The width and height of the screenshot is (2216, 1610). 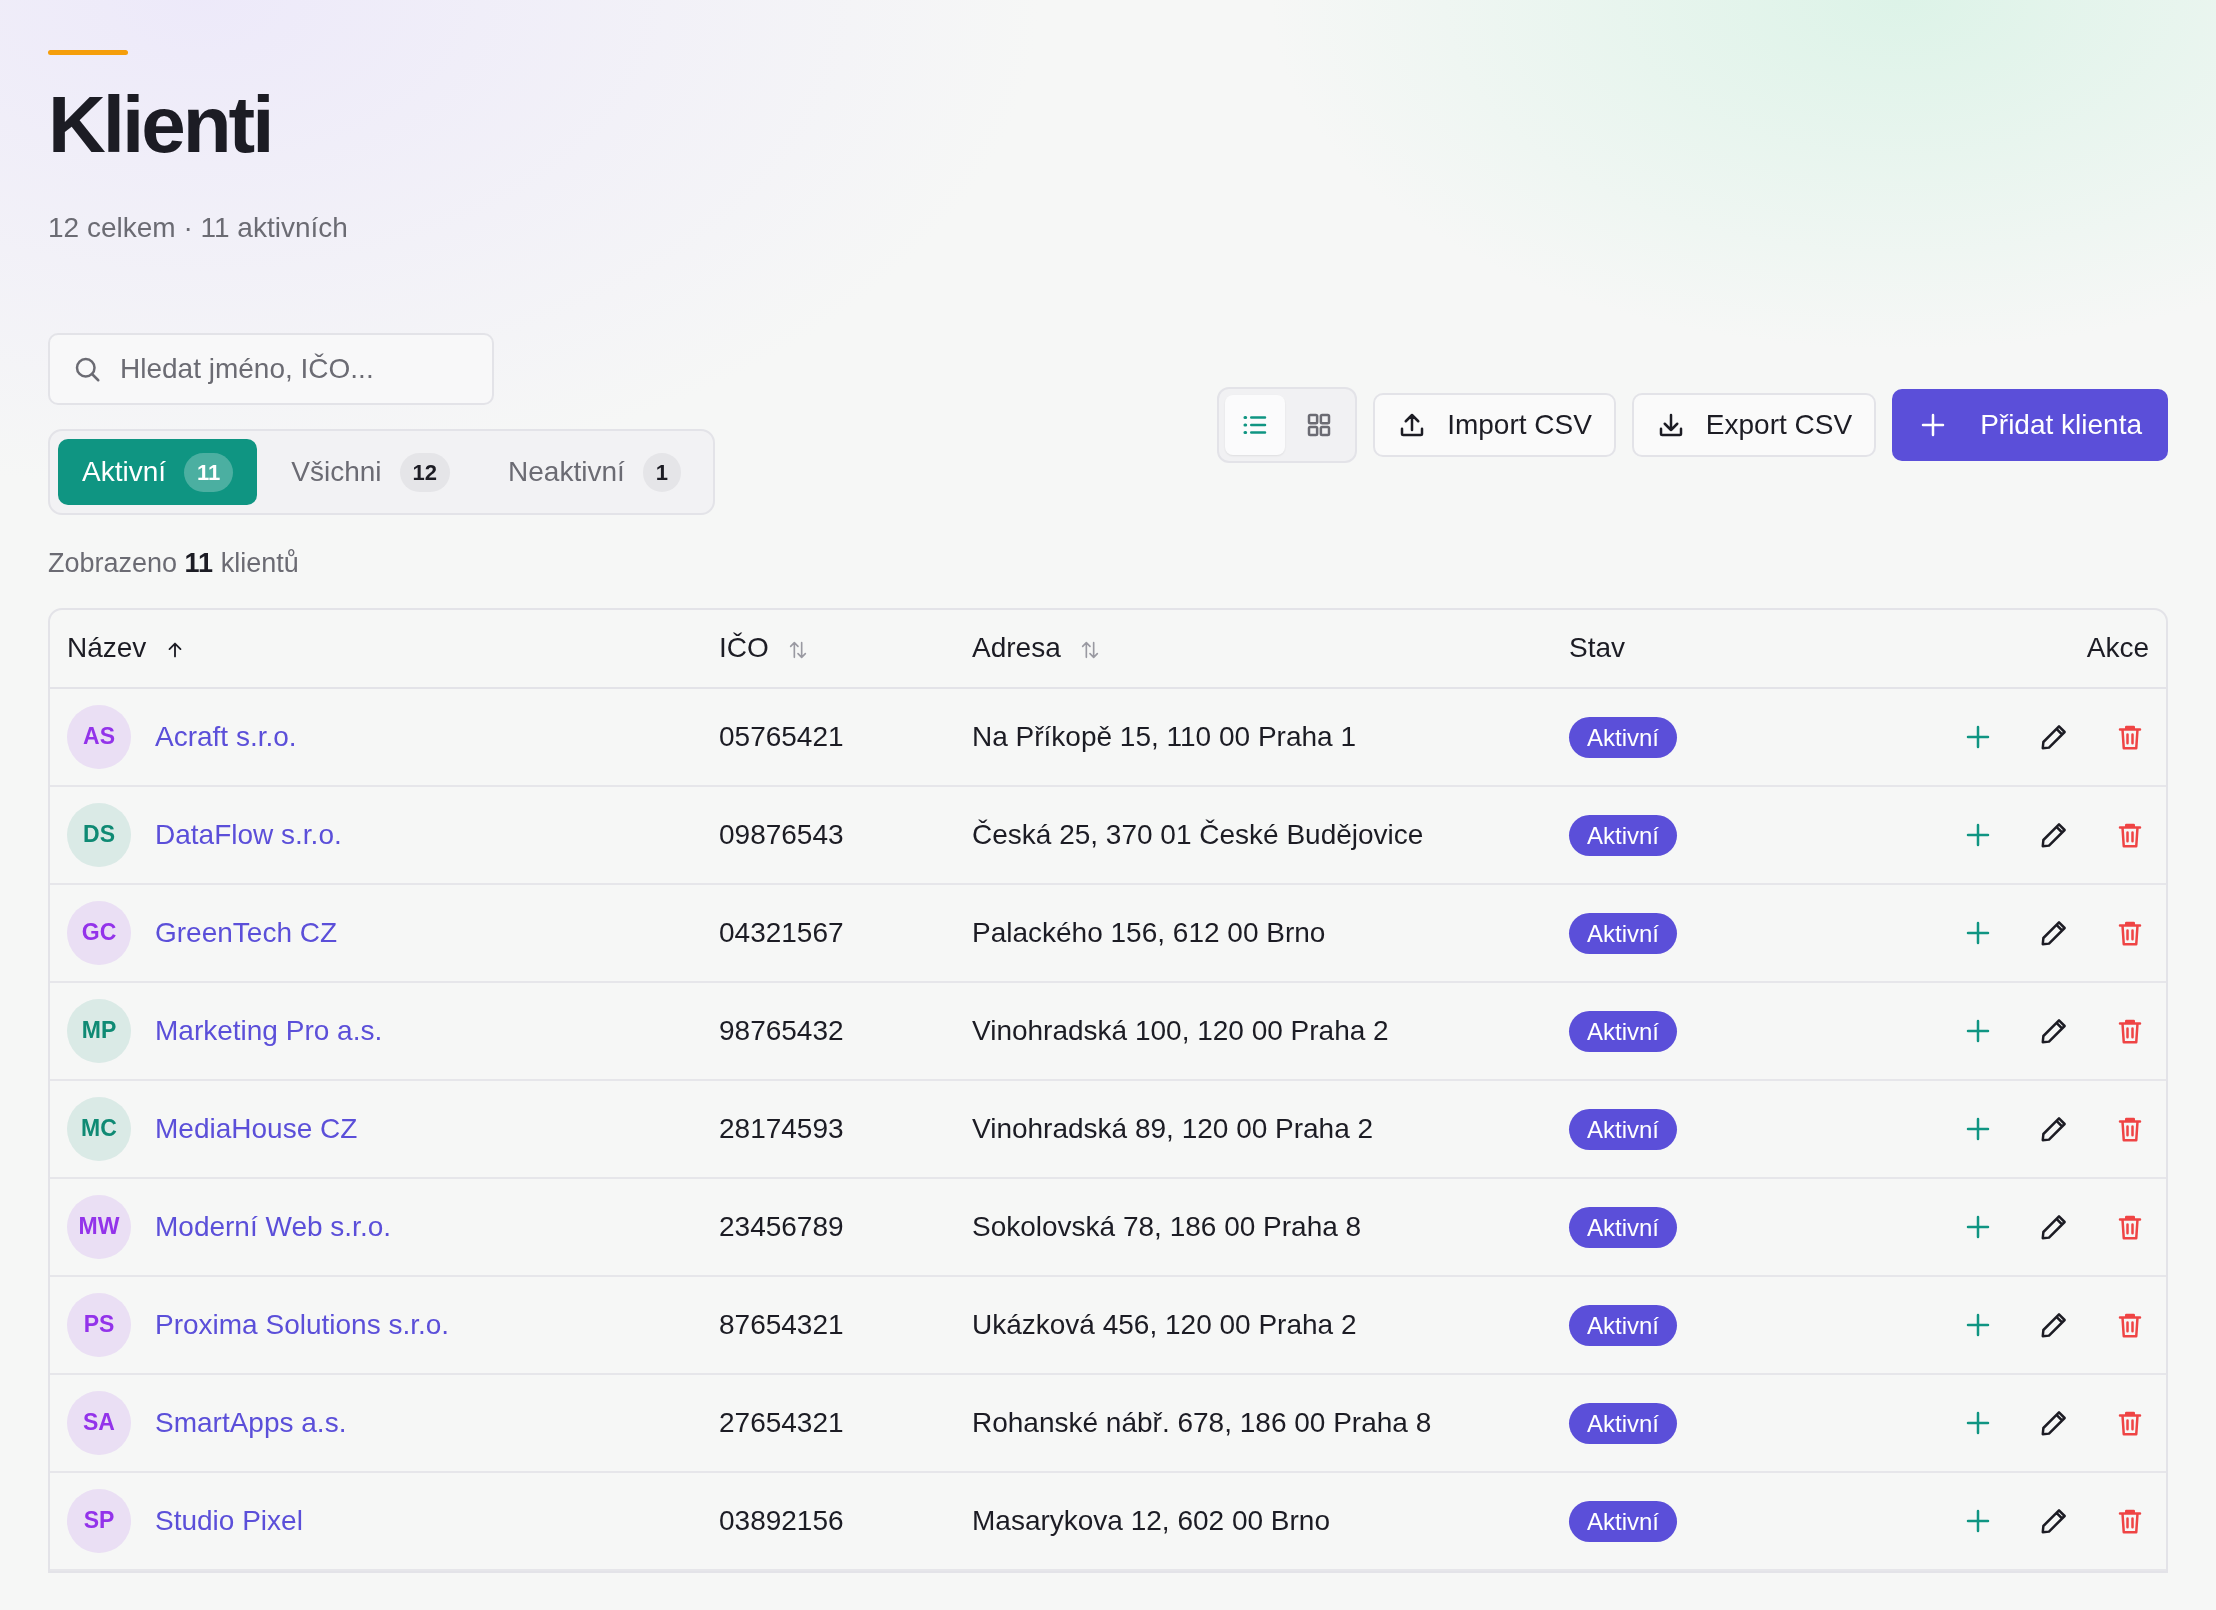 I want to click on avatar: GC, so click(x=99, y=932).